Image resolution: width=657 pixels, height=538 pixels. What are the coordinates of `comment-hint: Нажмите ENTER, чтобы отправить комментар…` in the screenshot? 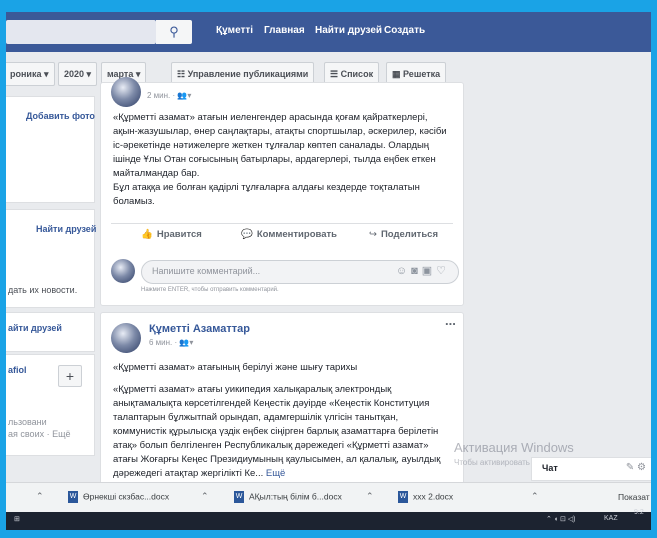 It's located at (210, 290).